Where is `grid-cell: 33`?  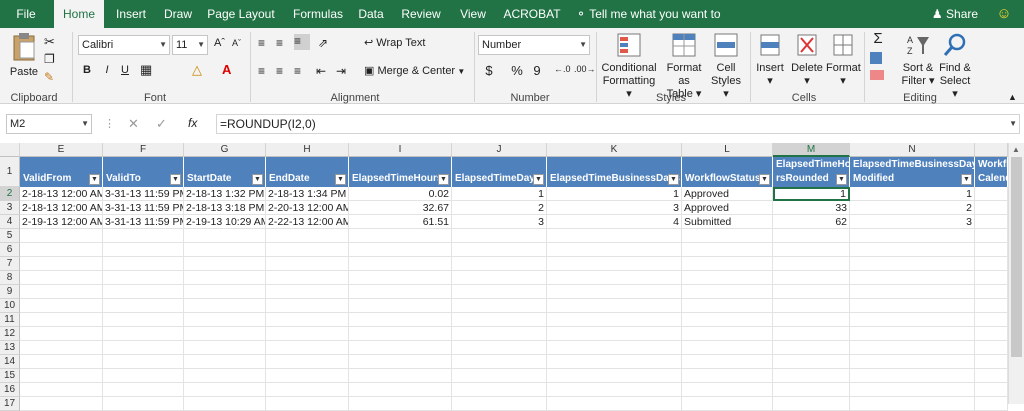
grid-cell: 33 is located at coordinates (811, 208).